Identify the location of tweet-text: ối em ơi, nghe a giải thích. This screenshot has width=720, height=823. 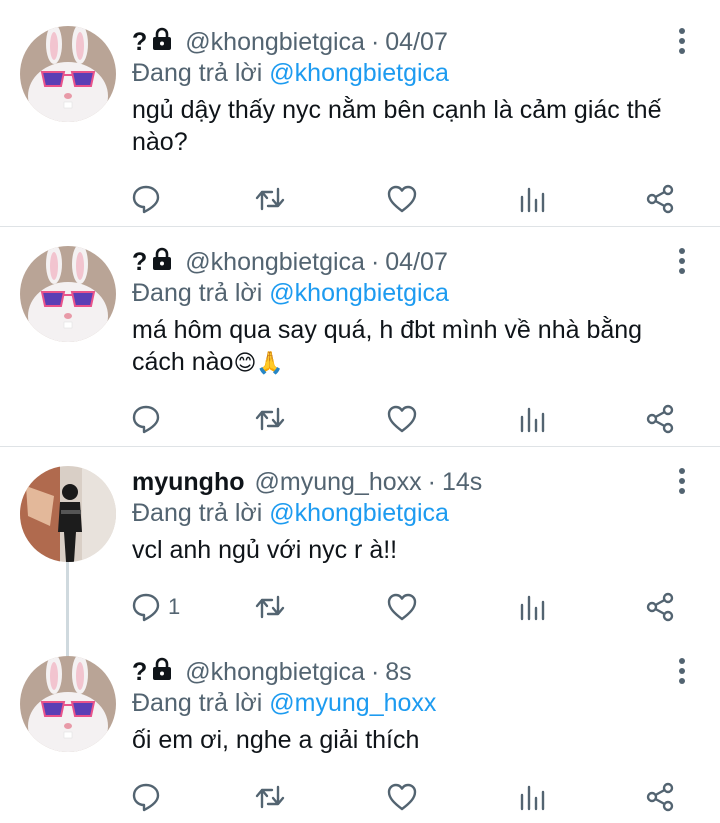
(412, 740).